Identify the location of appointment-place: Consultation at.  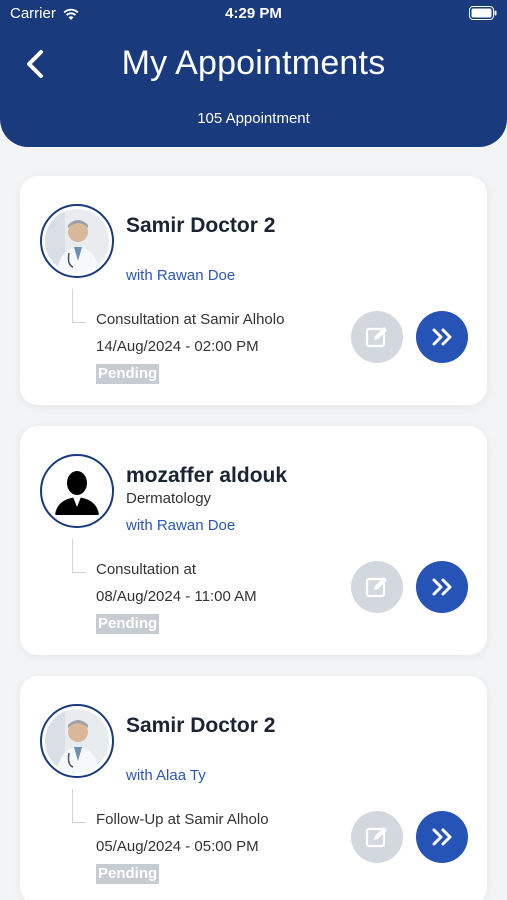
(146, 569).